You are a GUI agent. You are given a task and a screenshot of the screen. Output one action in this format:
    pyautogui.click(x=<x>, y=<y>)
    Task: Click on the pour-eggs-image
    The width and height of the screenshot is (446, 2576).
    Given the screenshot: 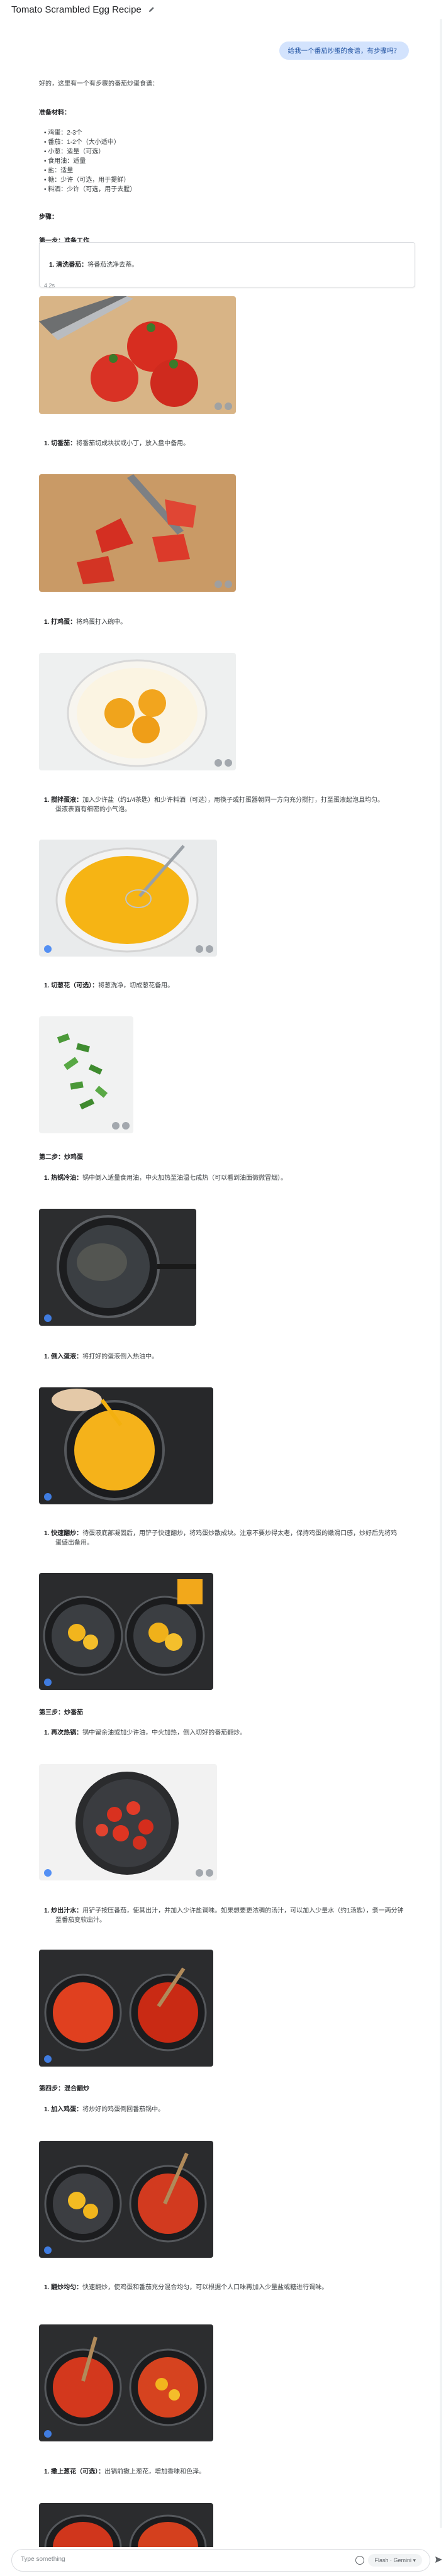 What is the action you would take?
    pyautogui.click(x=126, y=1445)
    